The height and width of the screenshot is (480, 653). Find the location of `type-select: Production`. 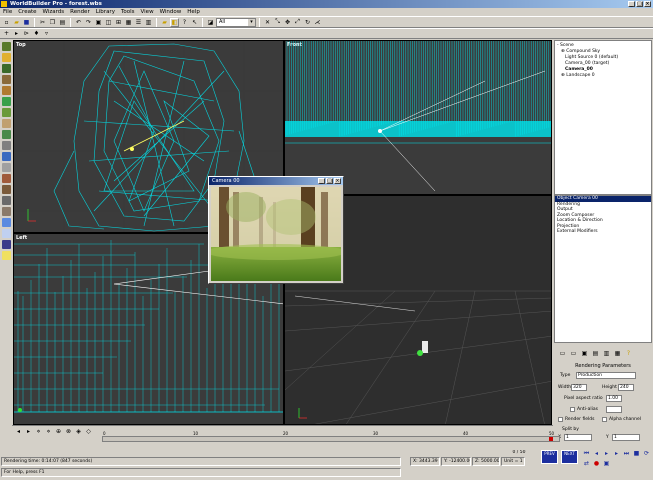

type-select: Production is located at coordinates (606, 375).